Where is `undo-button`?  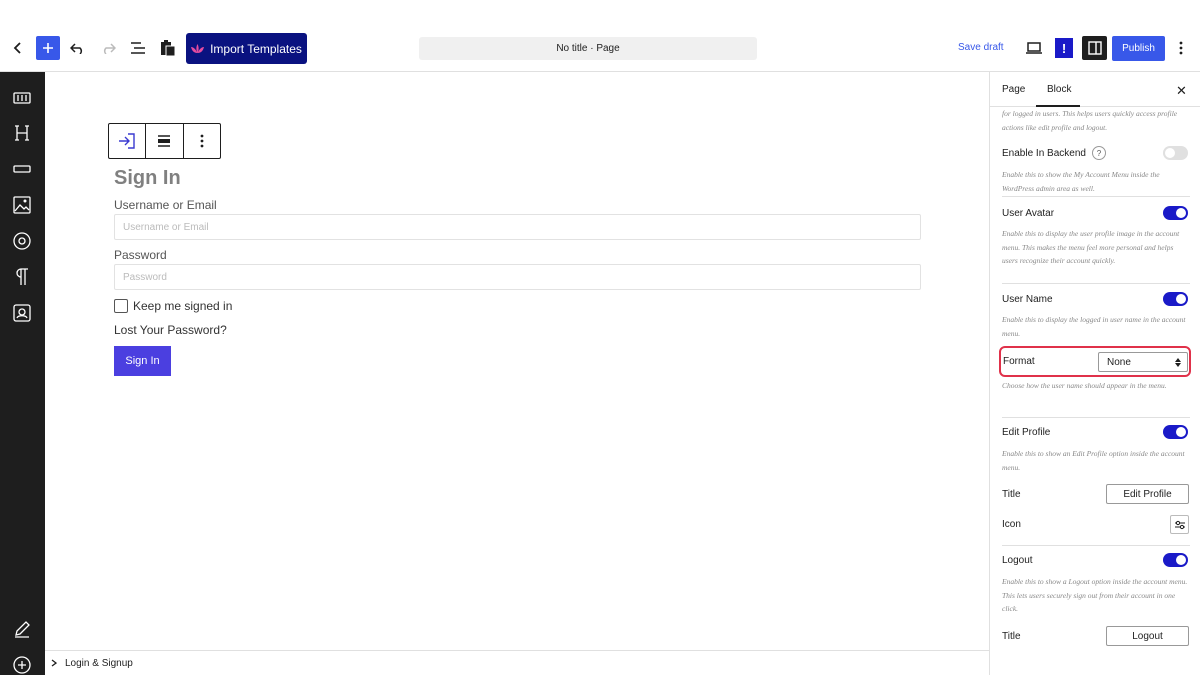
undo-button is located at coordinates (78, 48).